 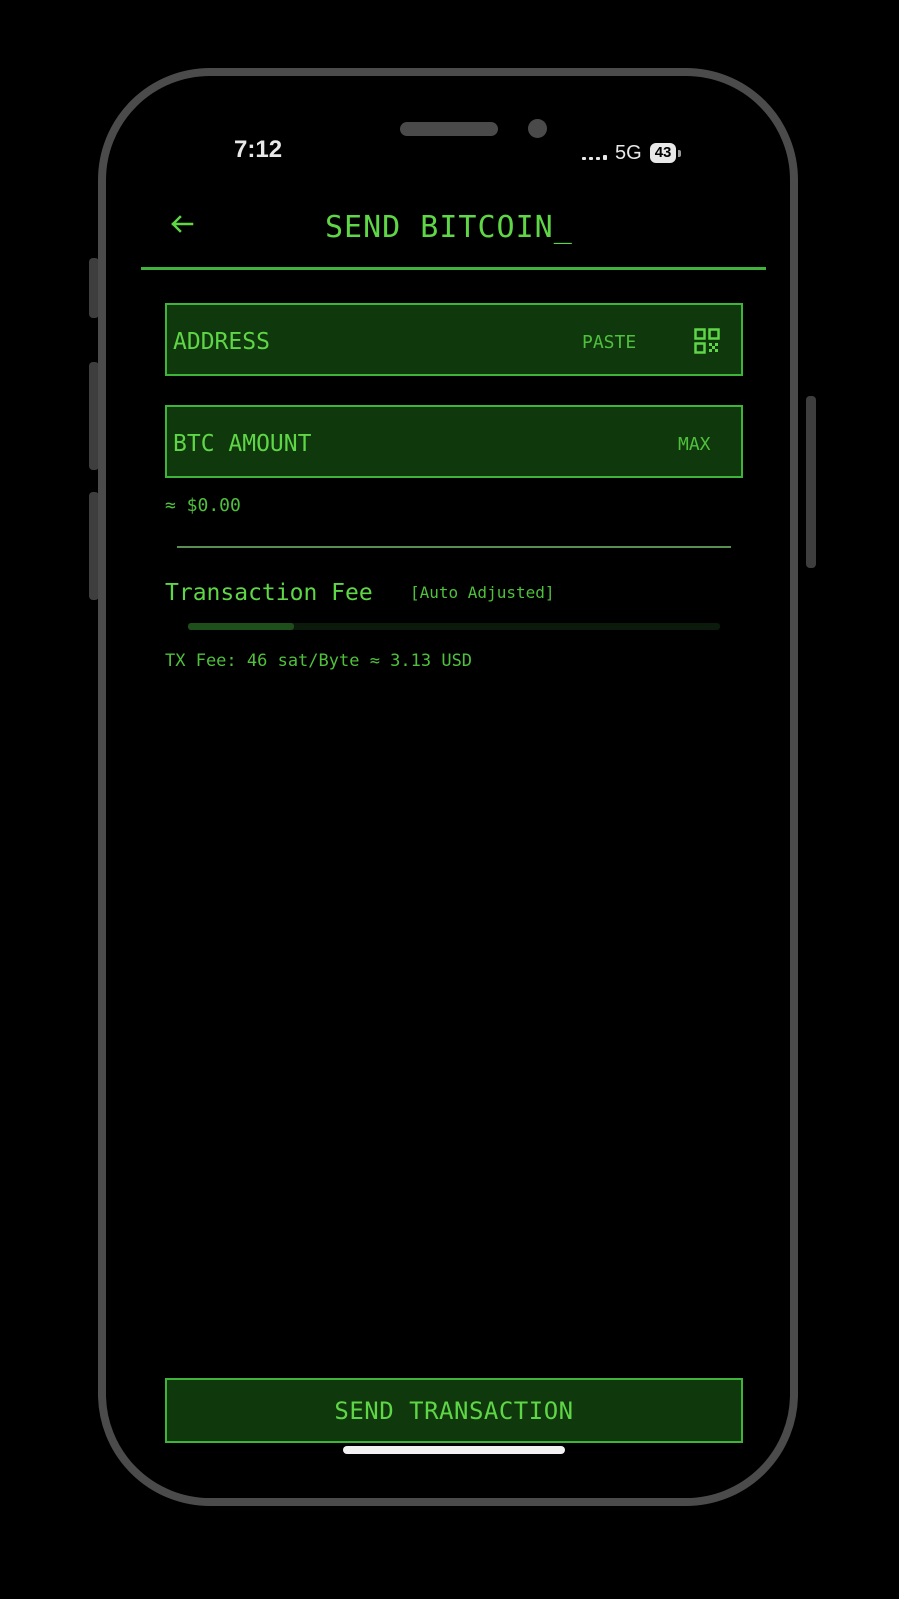 I want to click on battery-icon: 43, so click(x=665, y=153).